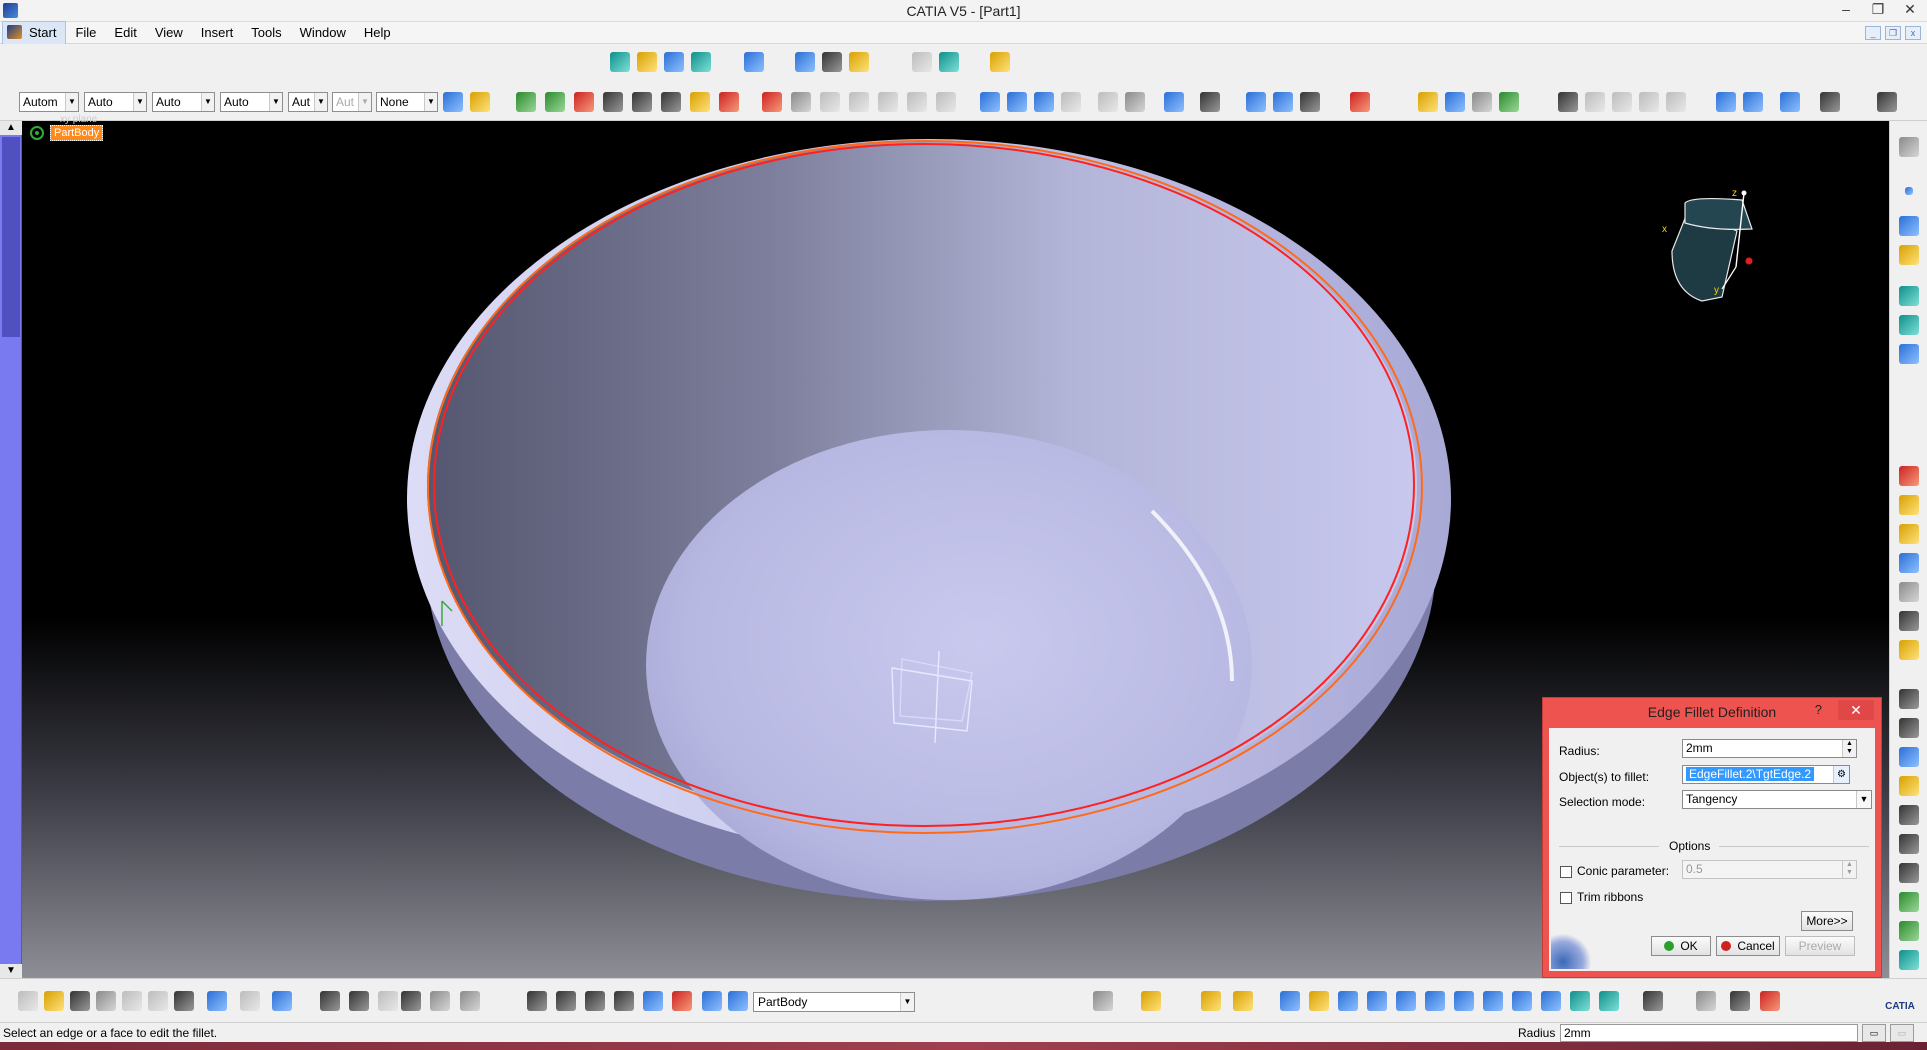 This screenshot has height=1050, width=1927. What do you see at coordinates (323, 33) in the screenshot?
I see `menu-window: Window` at bounding box center [323, 33].